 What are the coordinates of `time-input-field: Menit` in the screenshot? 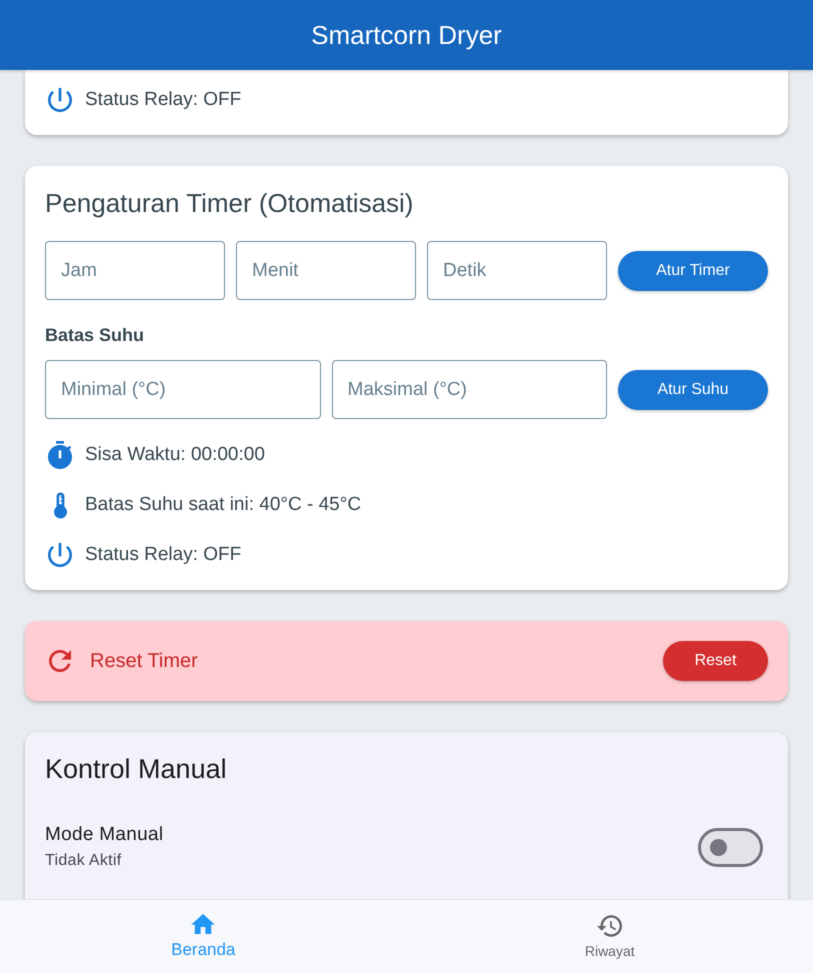 It's located at (326, 270).